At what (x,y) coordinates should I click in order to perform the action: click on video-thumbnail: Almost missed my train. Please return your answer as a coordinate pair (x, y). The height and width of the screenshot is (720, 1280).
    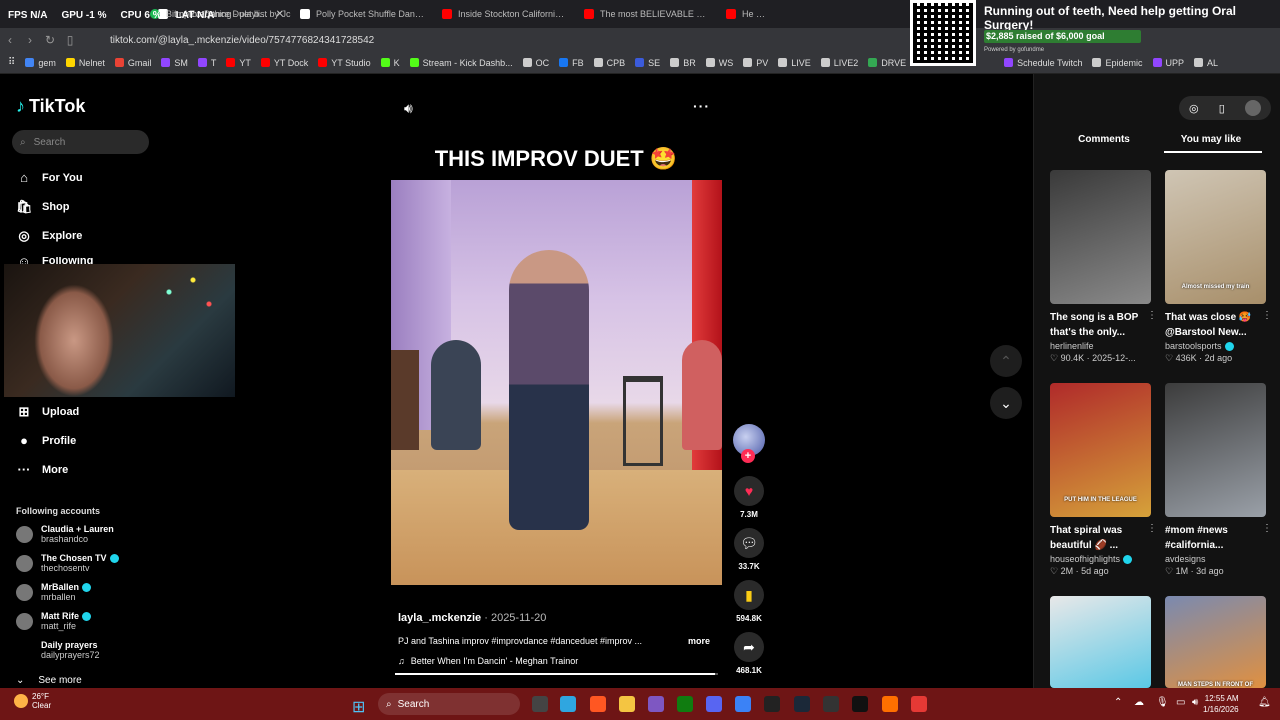
    Looking at the image, I should click on (1215, 237).